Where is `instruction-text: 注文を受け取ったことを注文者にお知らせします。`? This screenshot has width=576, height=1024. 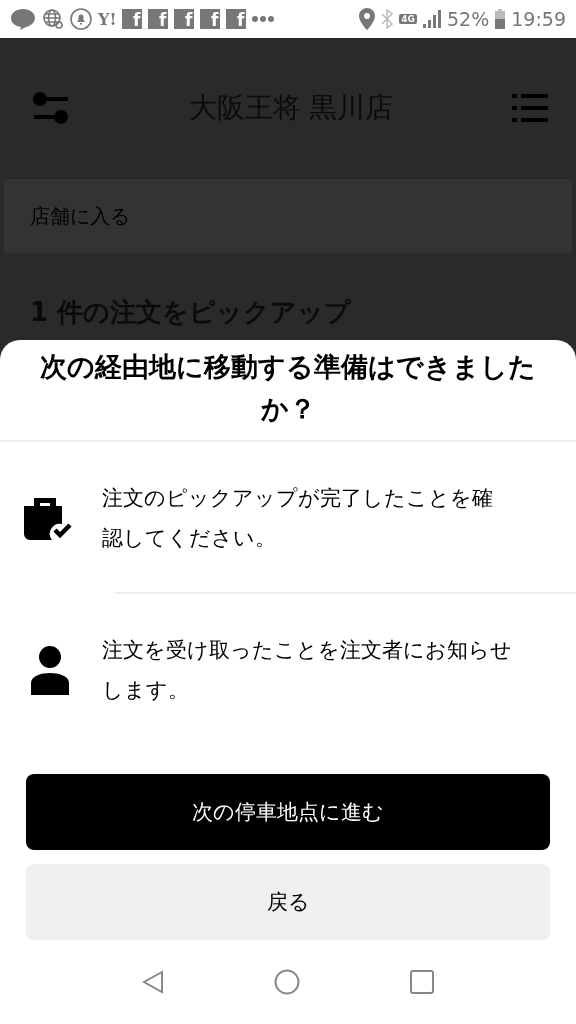 instruction-text: 注文を受け取ったことを注文者にお知らせします。 is located at coordinates (307, 670).